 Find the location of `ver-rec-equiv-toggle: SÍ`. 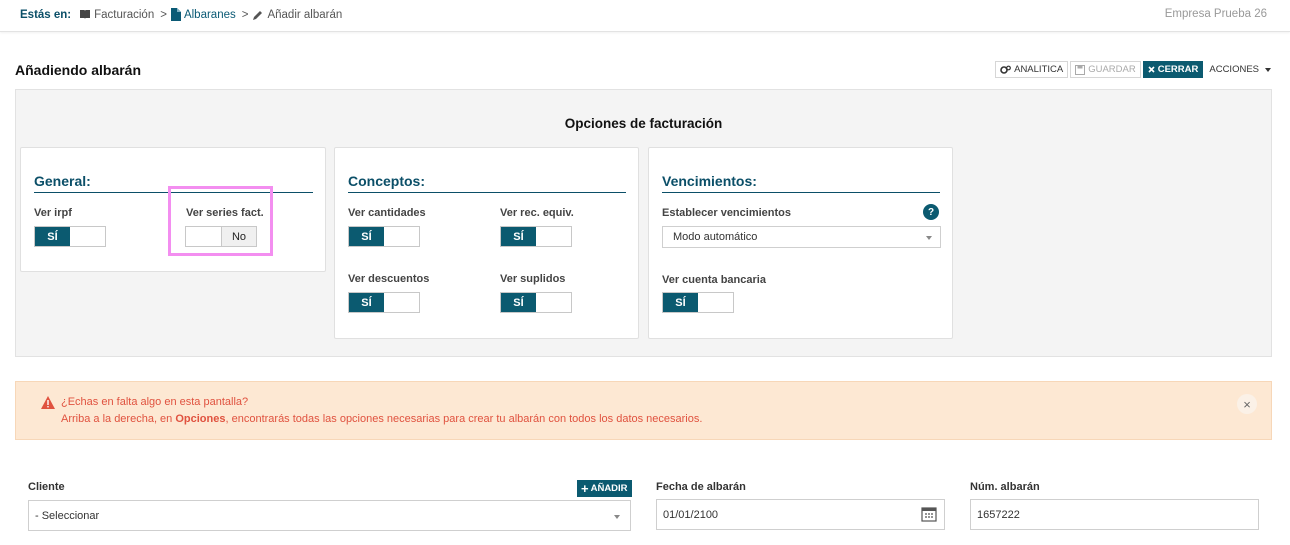

ver-rec-equiv-toggle: SÍ is located at coordinates (536, 236).